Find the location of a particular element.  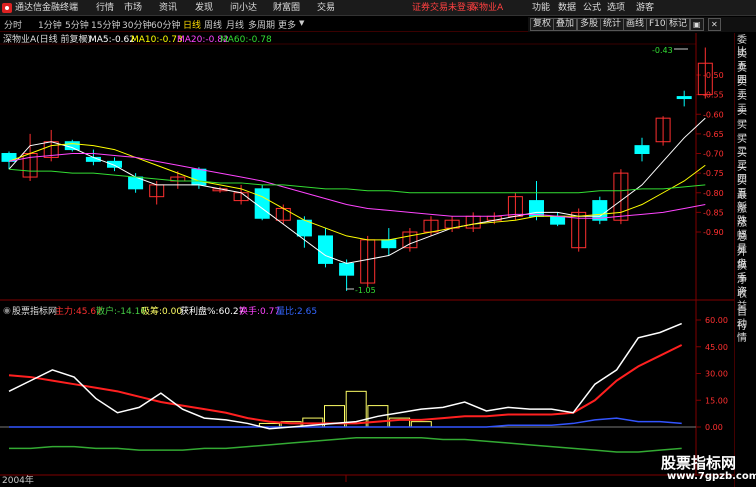

price-tick-label: -0.60 is located at coordinates (713, 114).